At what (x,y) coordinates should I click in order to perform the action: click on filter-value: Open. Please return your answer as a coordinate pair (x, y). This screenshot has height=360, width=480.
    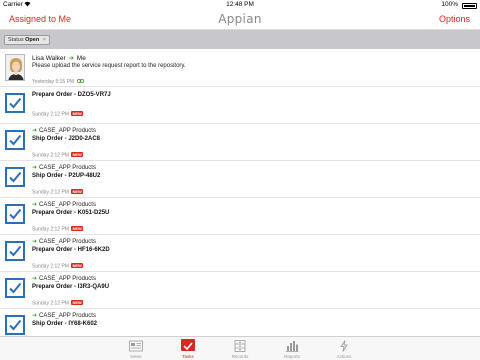
    Looking at the image, I should click on (32, 40).